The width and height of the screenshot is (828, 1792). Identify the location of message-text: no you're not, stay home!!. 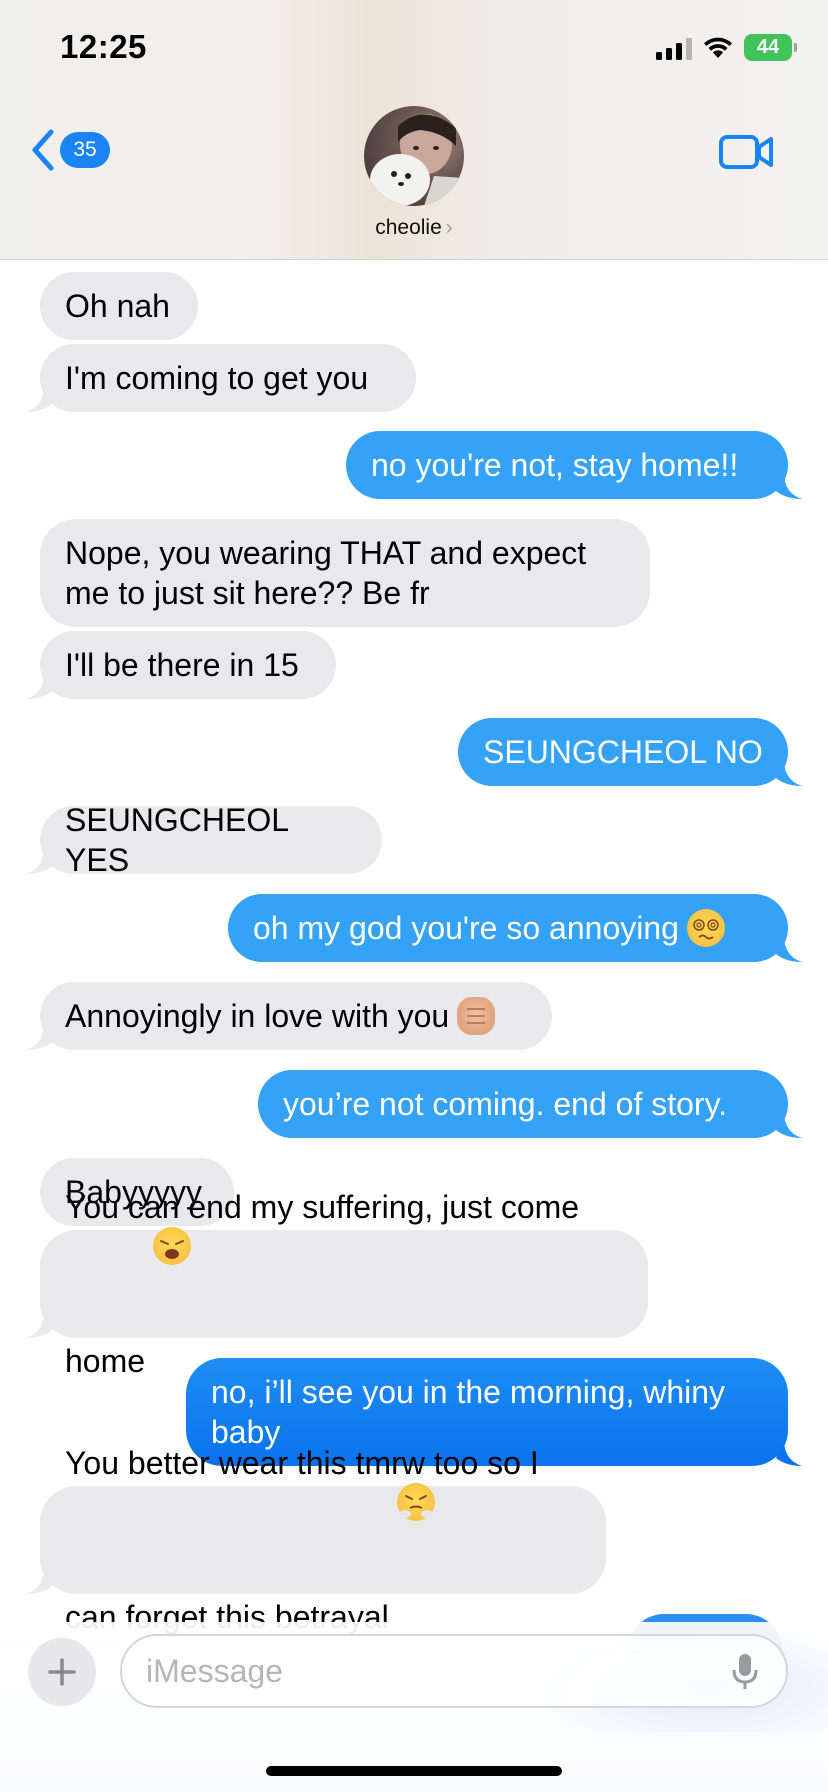
(555, 465).